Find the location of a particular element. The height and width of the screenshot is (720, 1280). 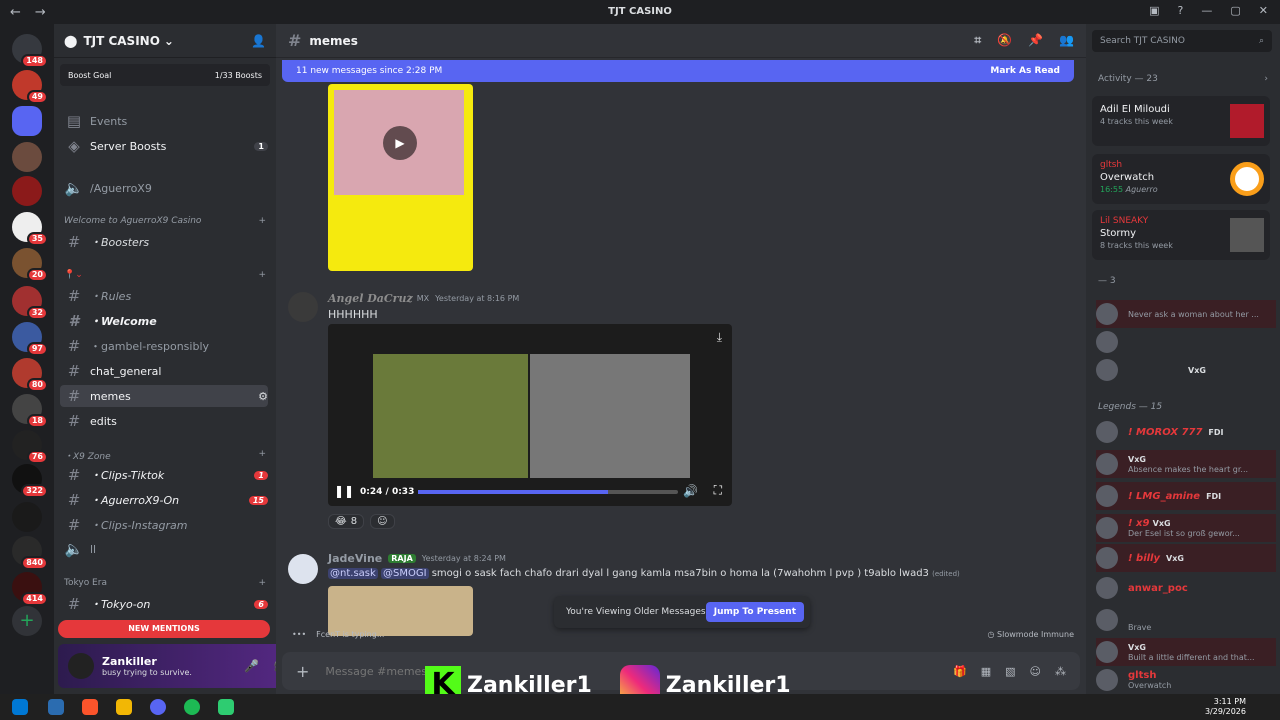

add-server-icon: + is located at coordinates (27, 621).